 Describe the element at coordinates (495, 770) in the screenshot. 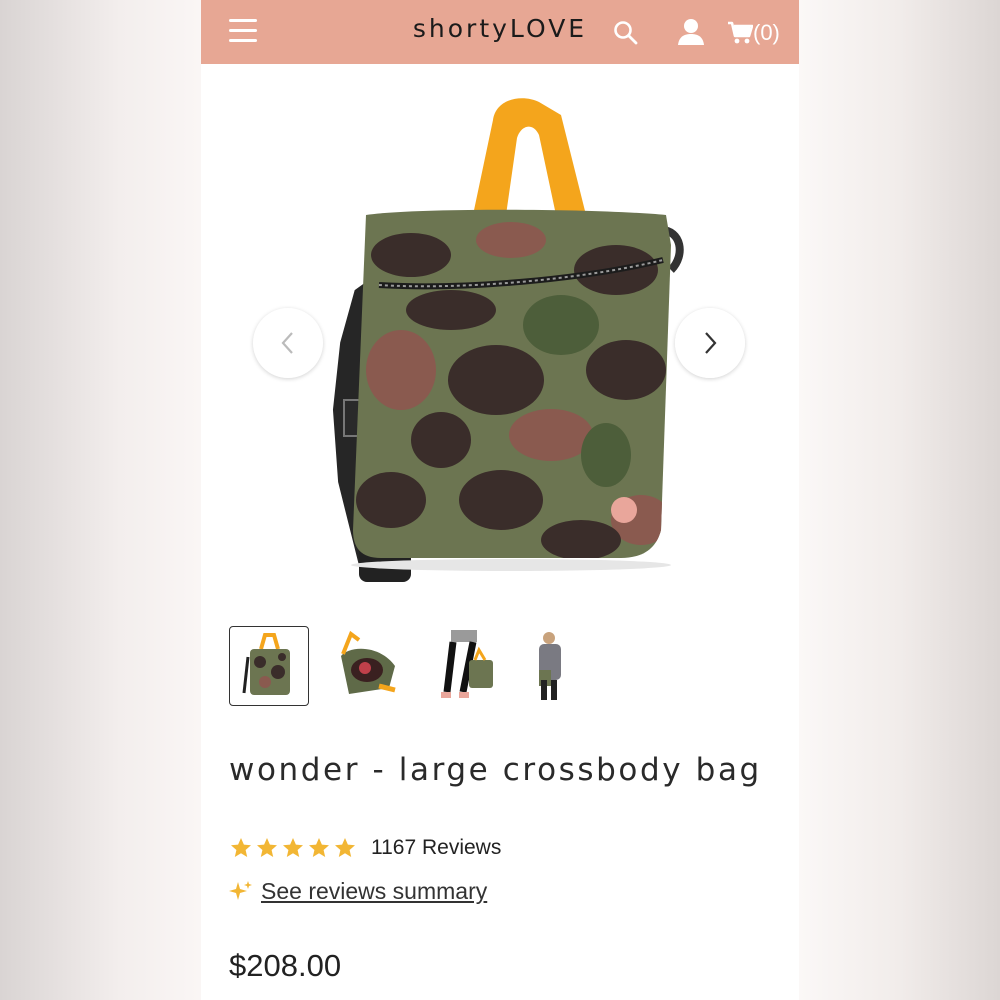

I see `product-title: wonder - large crossbody bag` at that location.